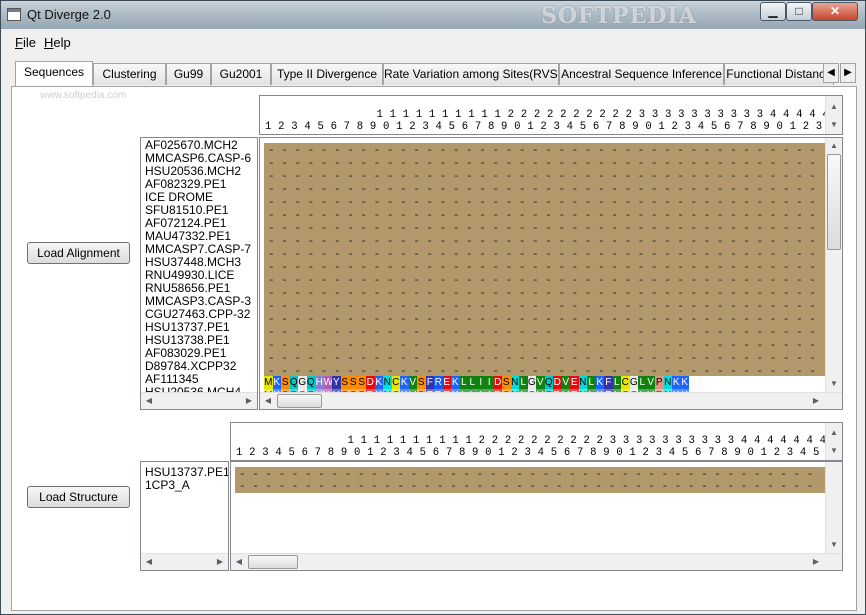  Describe the element at coordinates (273, 562) in the screenshot. I see `structure-hscroll-thumb` at that location.